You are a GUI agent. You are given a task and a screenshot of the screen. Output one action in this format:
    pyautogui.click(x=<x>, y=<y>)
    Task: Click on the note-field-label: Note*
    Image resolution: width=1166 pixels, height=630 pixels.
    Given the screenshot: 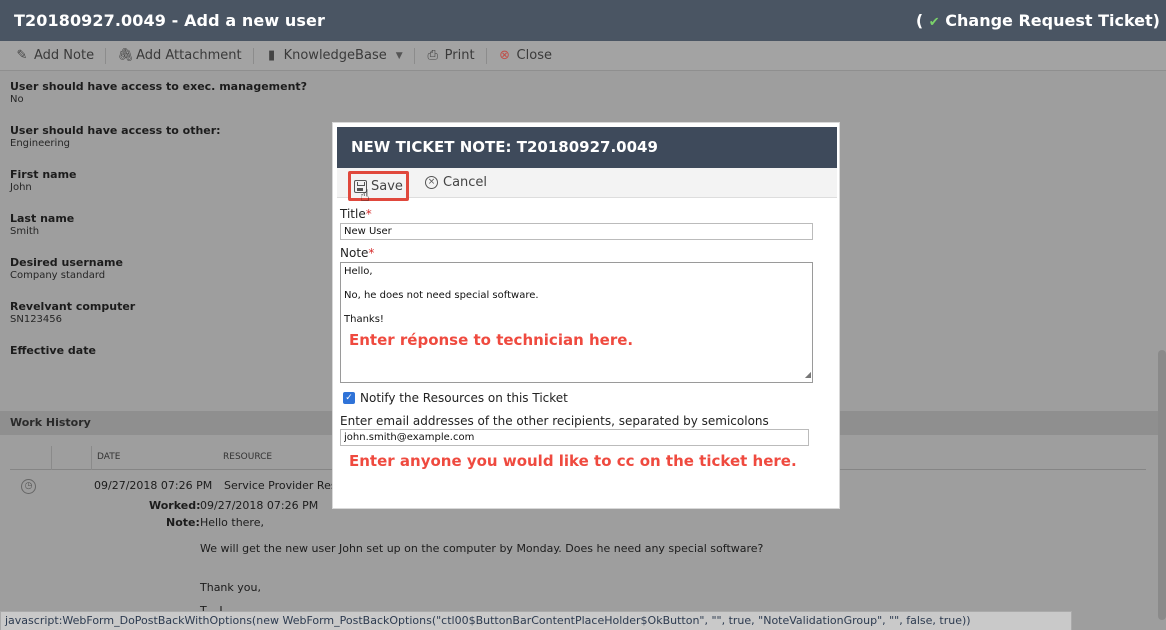 What is the action you would take?
    pyautogui.click(x=357, y=253)
    